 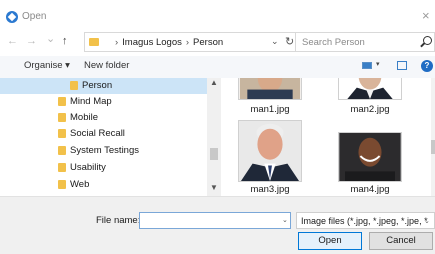 I want to click on open-button: Open, so click(x=330, y=241).